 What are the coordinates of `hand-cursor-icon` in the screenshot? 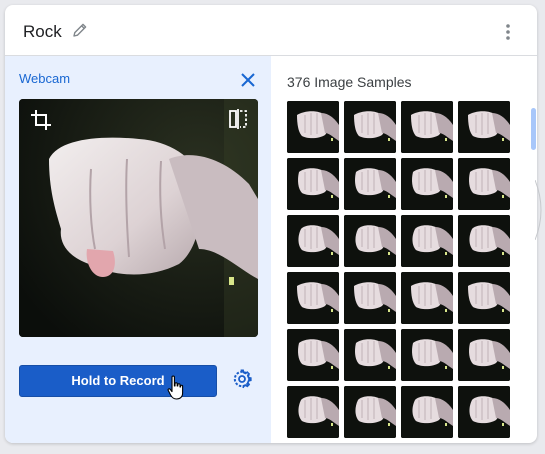 It's located at (176, 388).